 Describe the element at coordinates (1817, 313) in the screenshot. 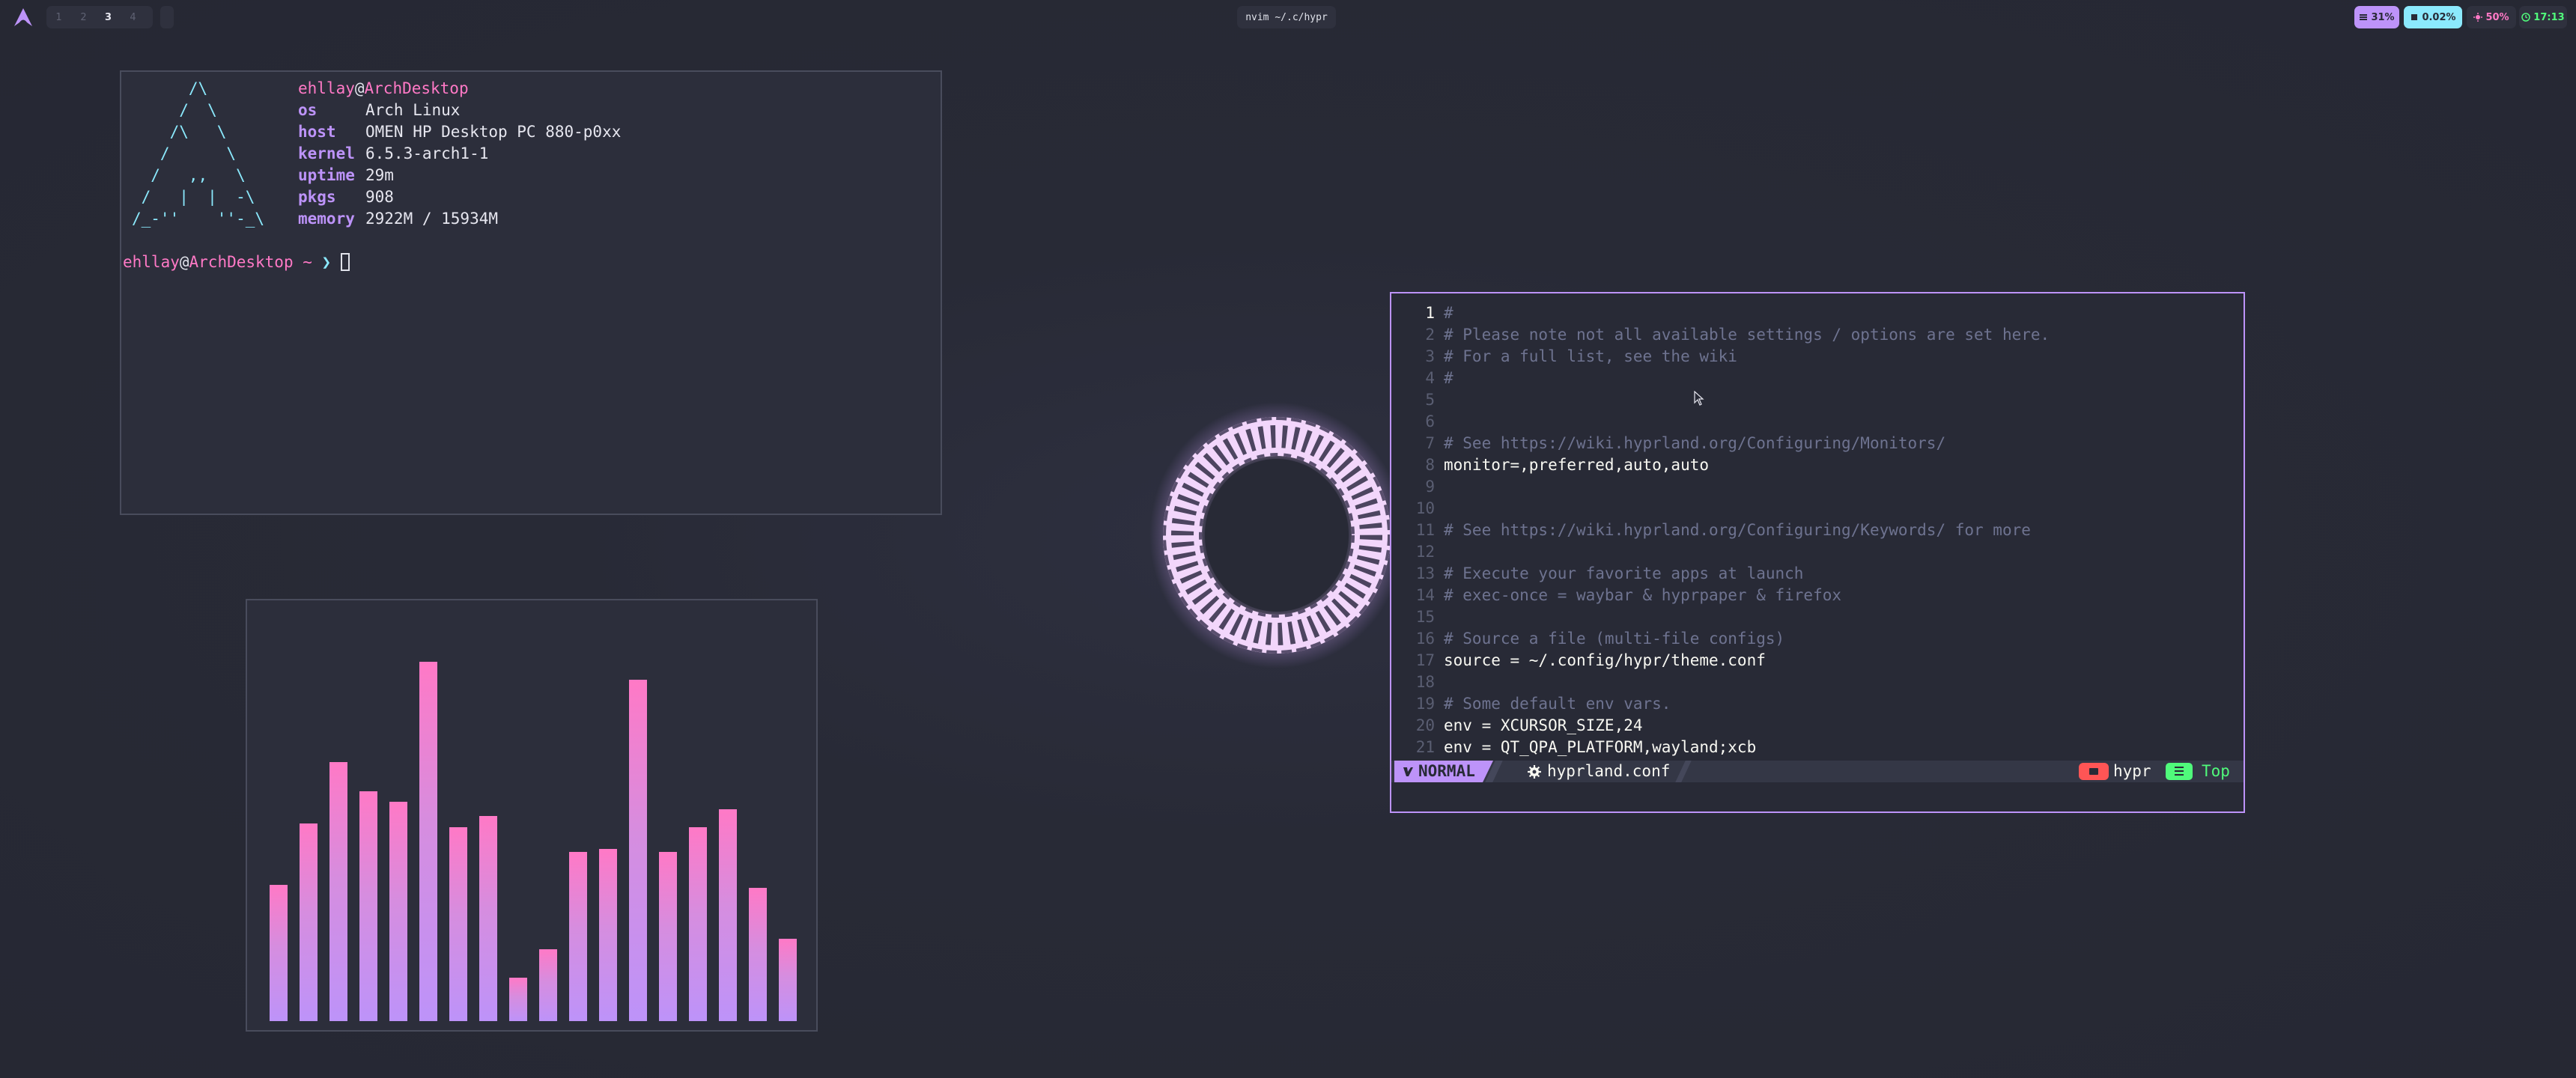

I see `code-line: 1 #` at that location.